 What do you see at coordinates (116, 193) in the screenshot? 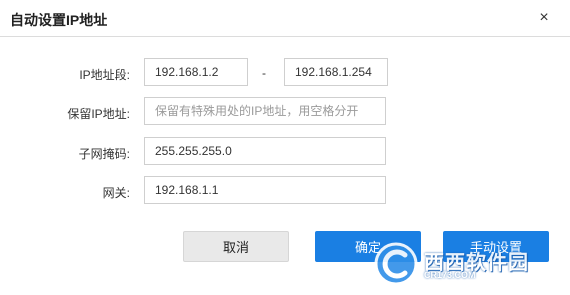
I see `gateway-label: 网关:` at bounding box center [116, 193].